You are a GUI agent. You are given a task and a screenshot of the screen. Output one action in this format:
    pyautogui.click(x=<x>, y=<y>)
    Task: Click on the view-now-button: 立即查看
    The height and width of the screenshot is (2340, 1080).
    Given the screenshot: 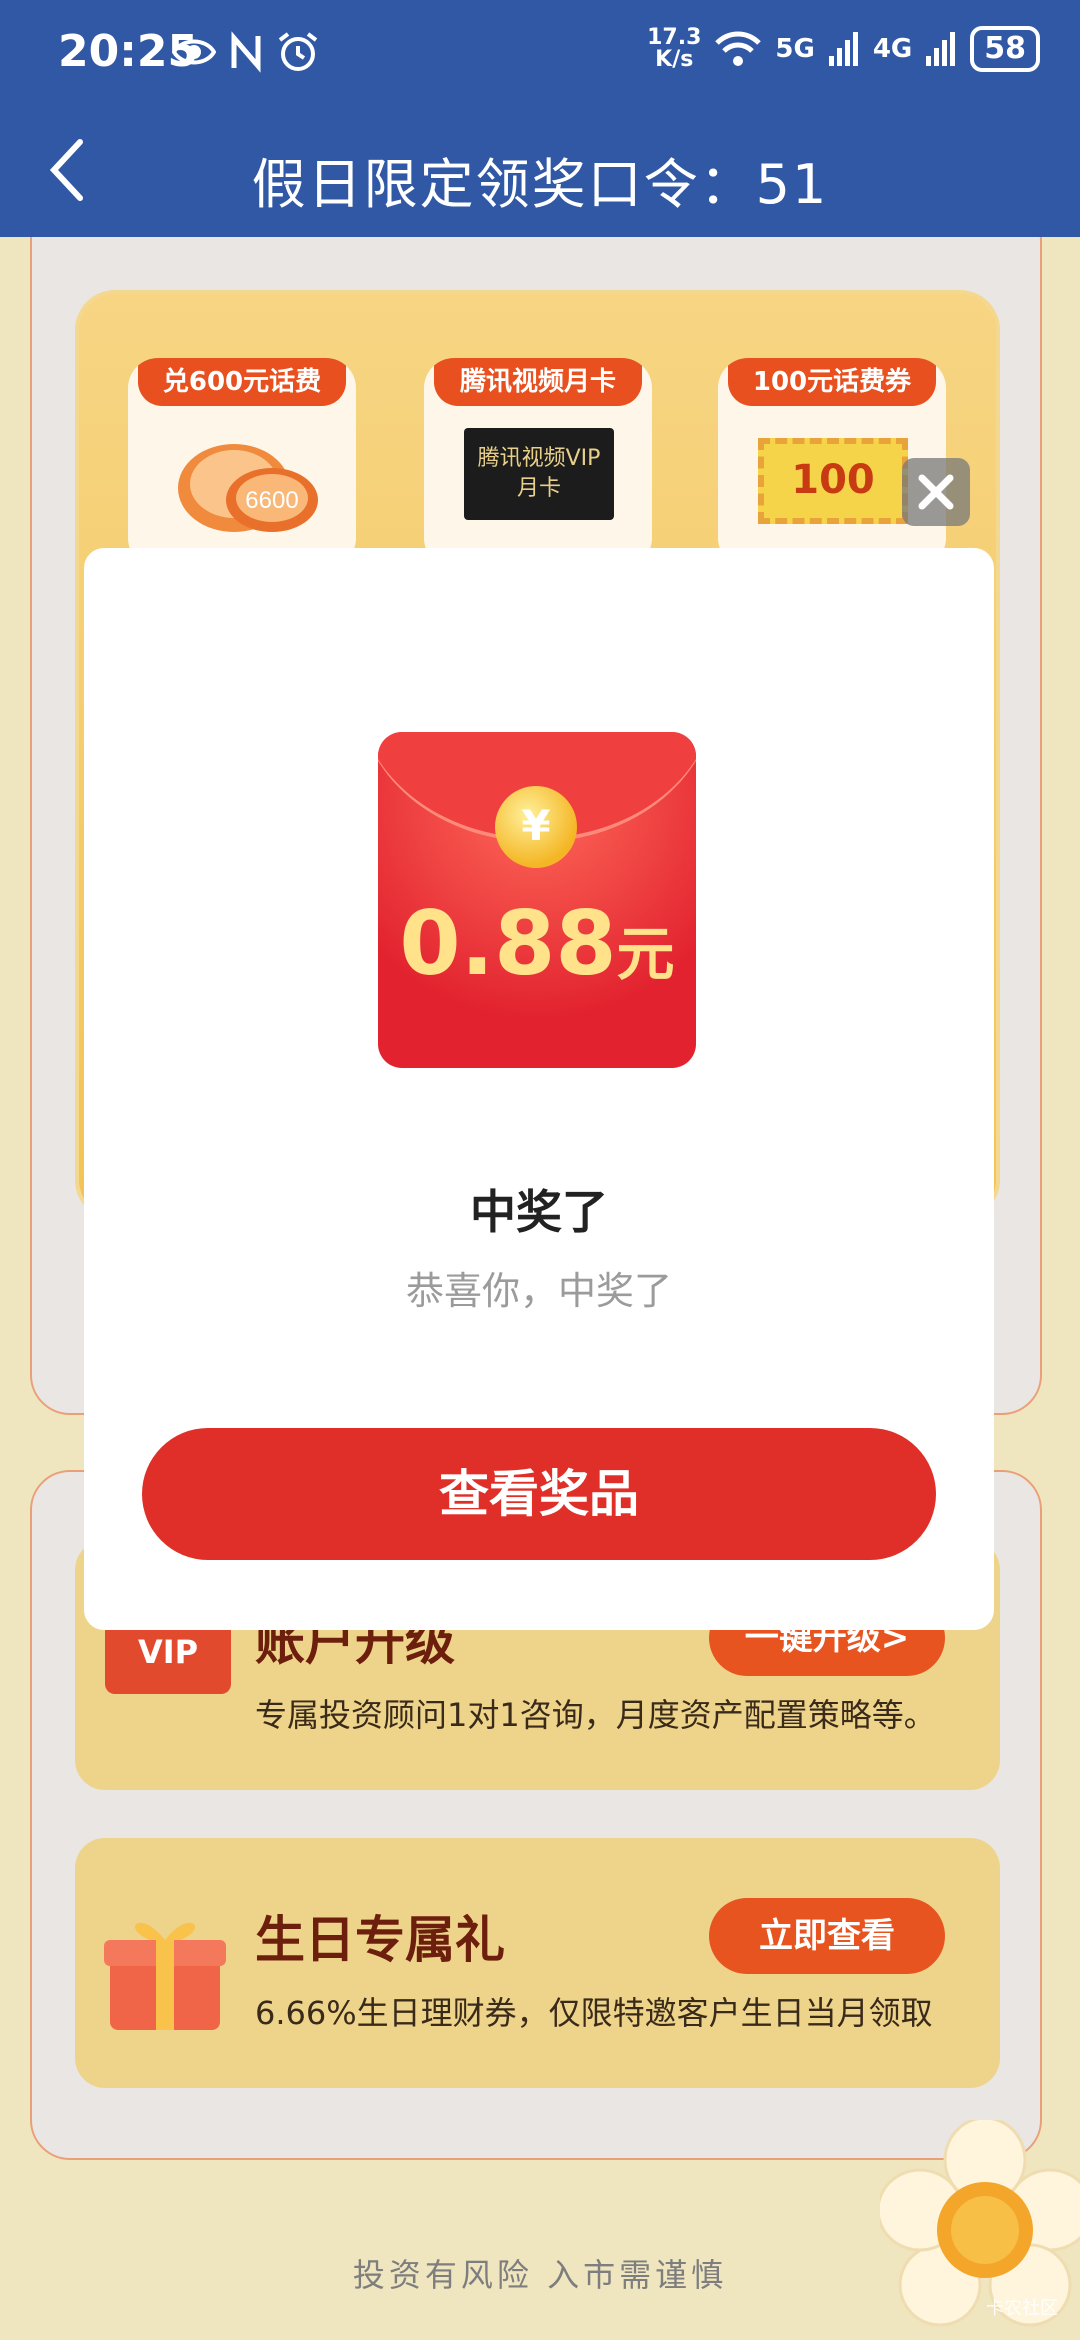 What is the action you would take?
    pyautogui.click(x=827, y=1936)
    